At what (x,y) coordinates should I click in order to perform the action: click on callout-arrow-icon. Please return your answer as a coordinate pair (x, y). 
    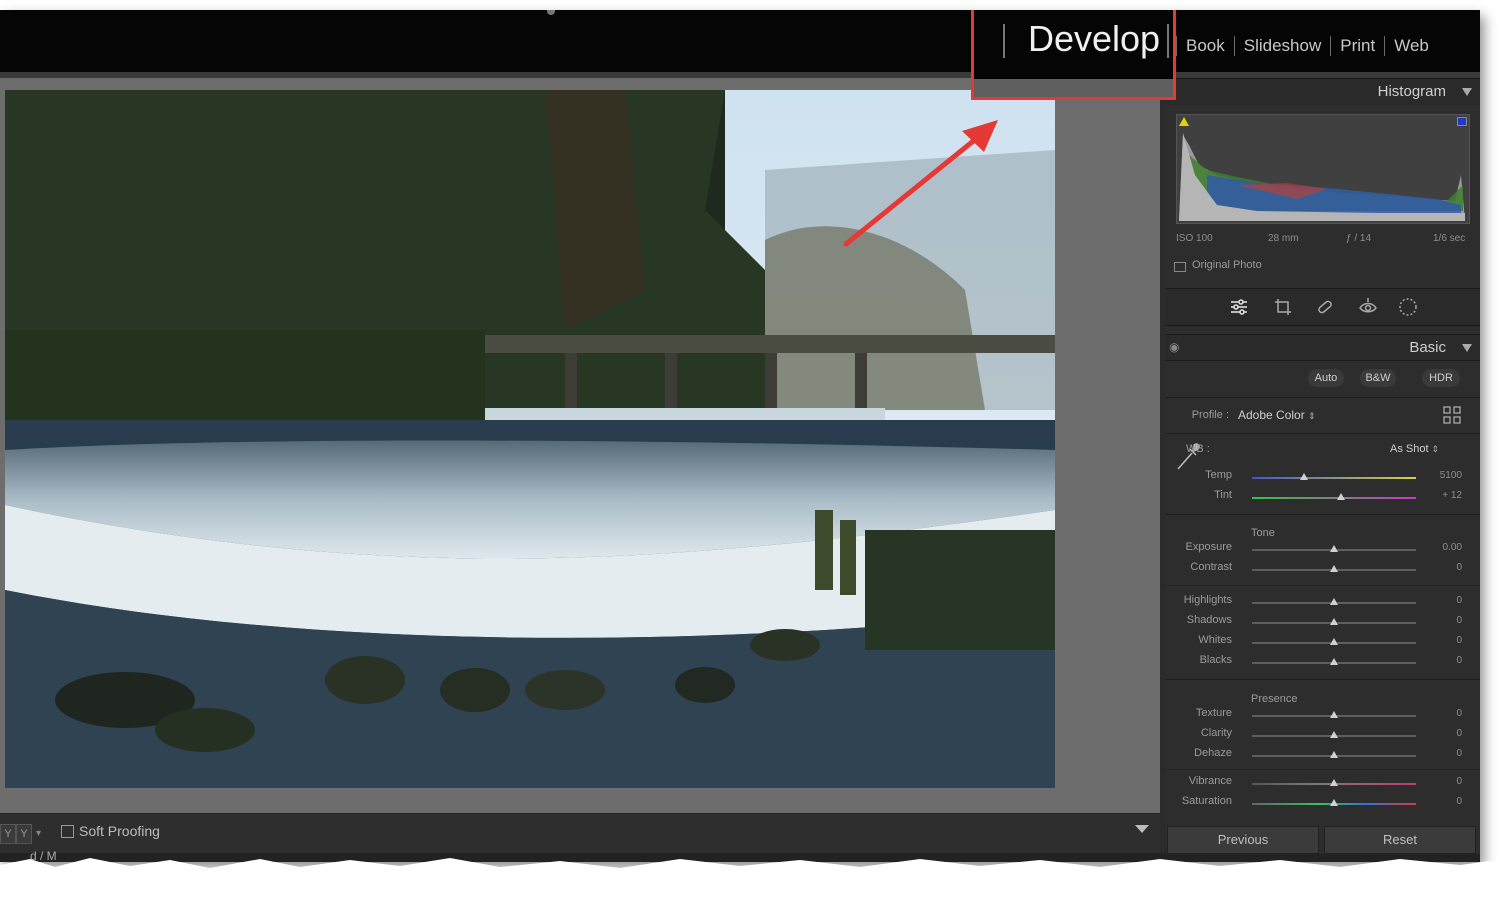
    Looking at the image, I should click on (920, 183).